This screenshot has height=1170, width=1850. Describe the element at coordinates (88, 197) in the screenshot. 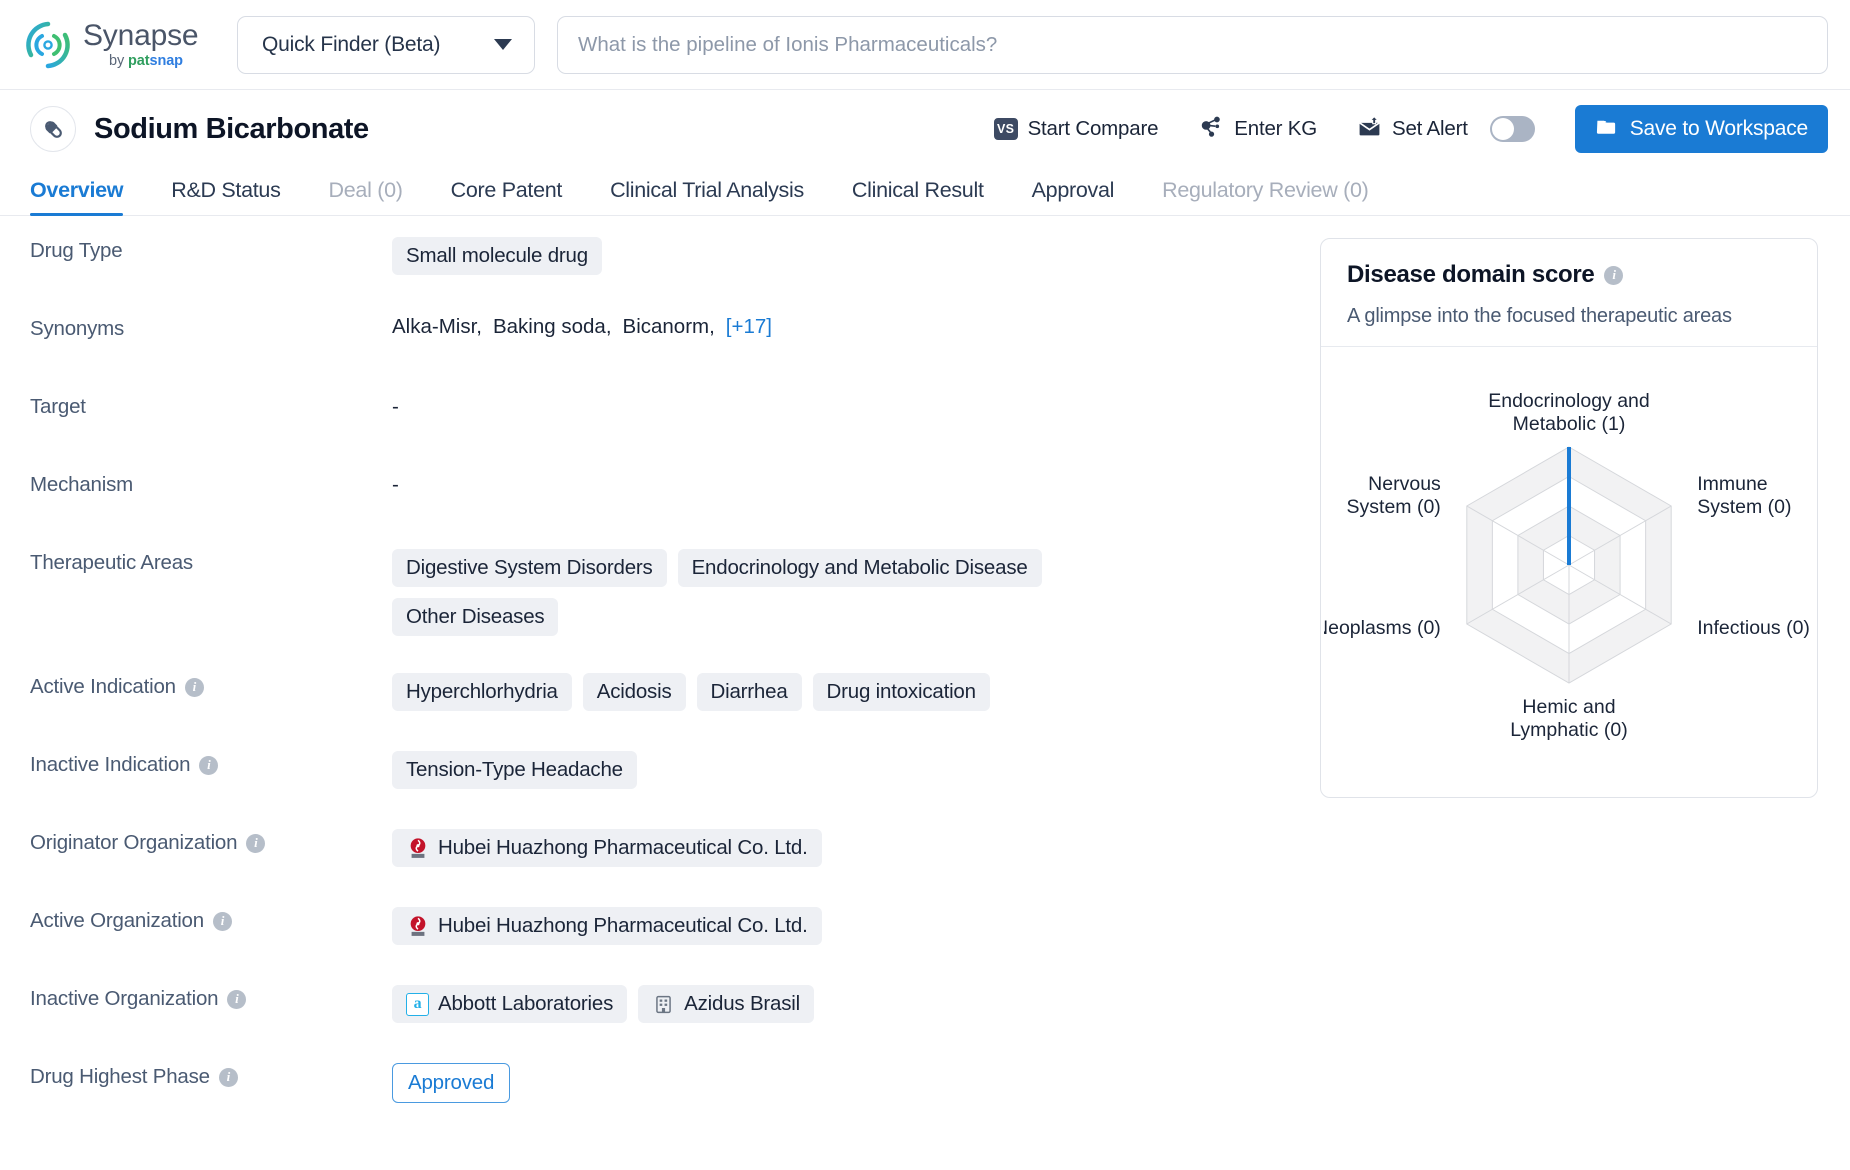

I see `tab-overview: Overview` at that location.